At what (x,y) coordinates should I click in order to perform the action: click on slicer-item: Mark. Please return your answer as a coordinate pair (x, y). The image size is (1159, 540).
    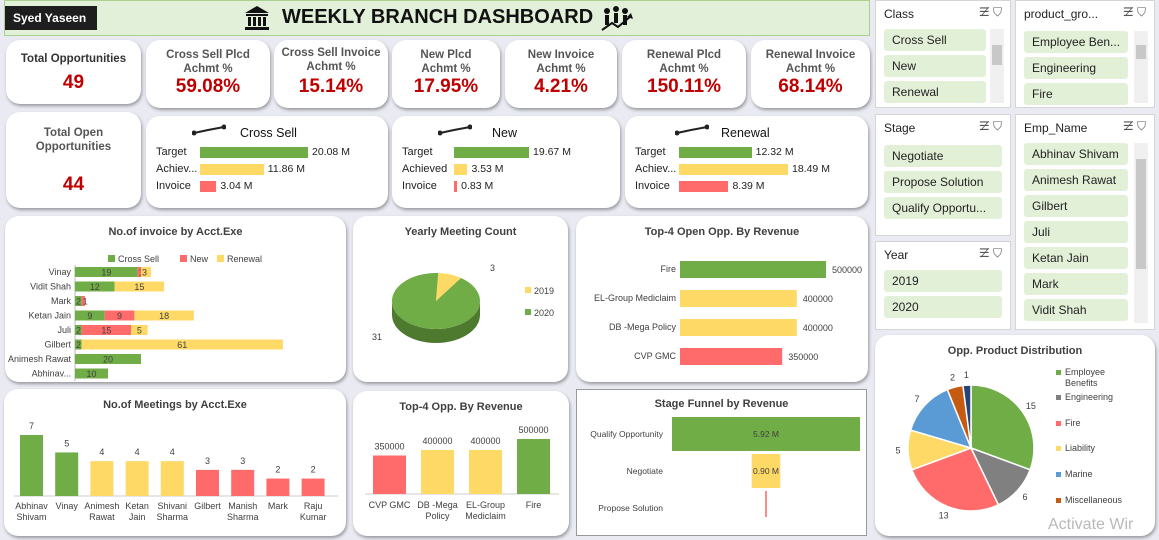
    Looking at the image, I should click on (1076, 284).